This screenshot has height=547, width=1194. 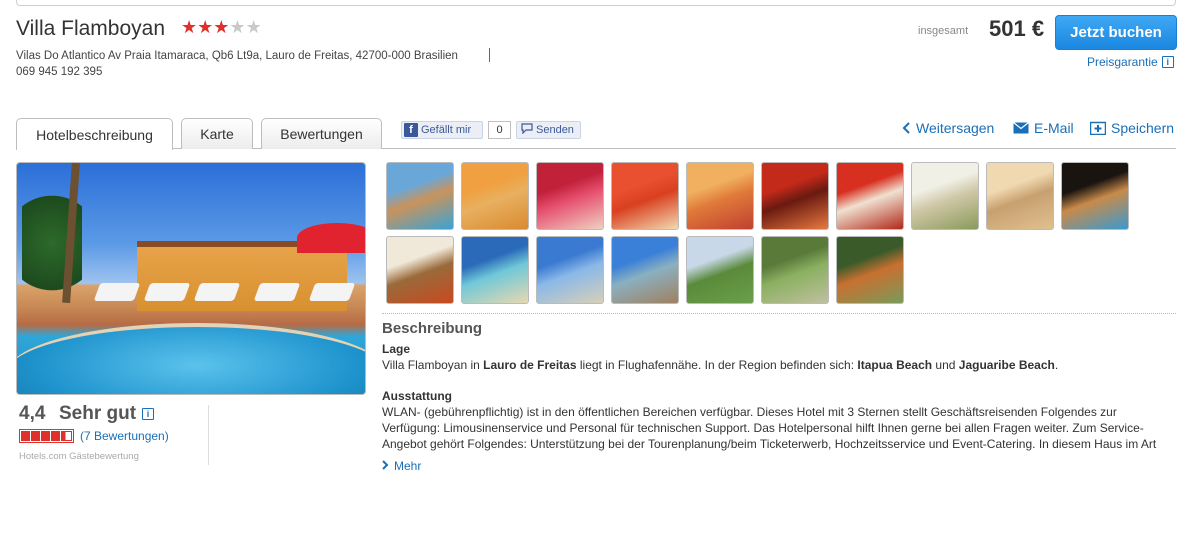 What do you see at coordinates (945, 365) in the screenshot?
I see `location-text-part: und` at bounding box center [945, 365].